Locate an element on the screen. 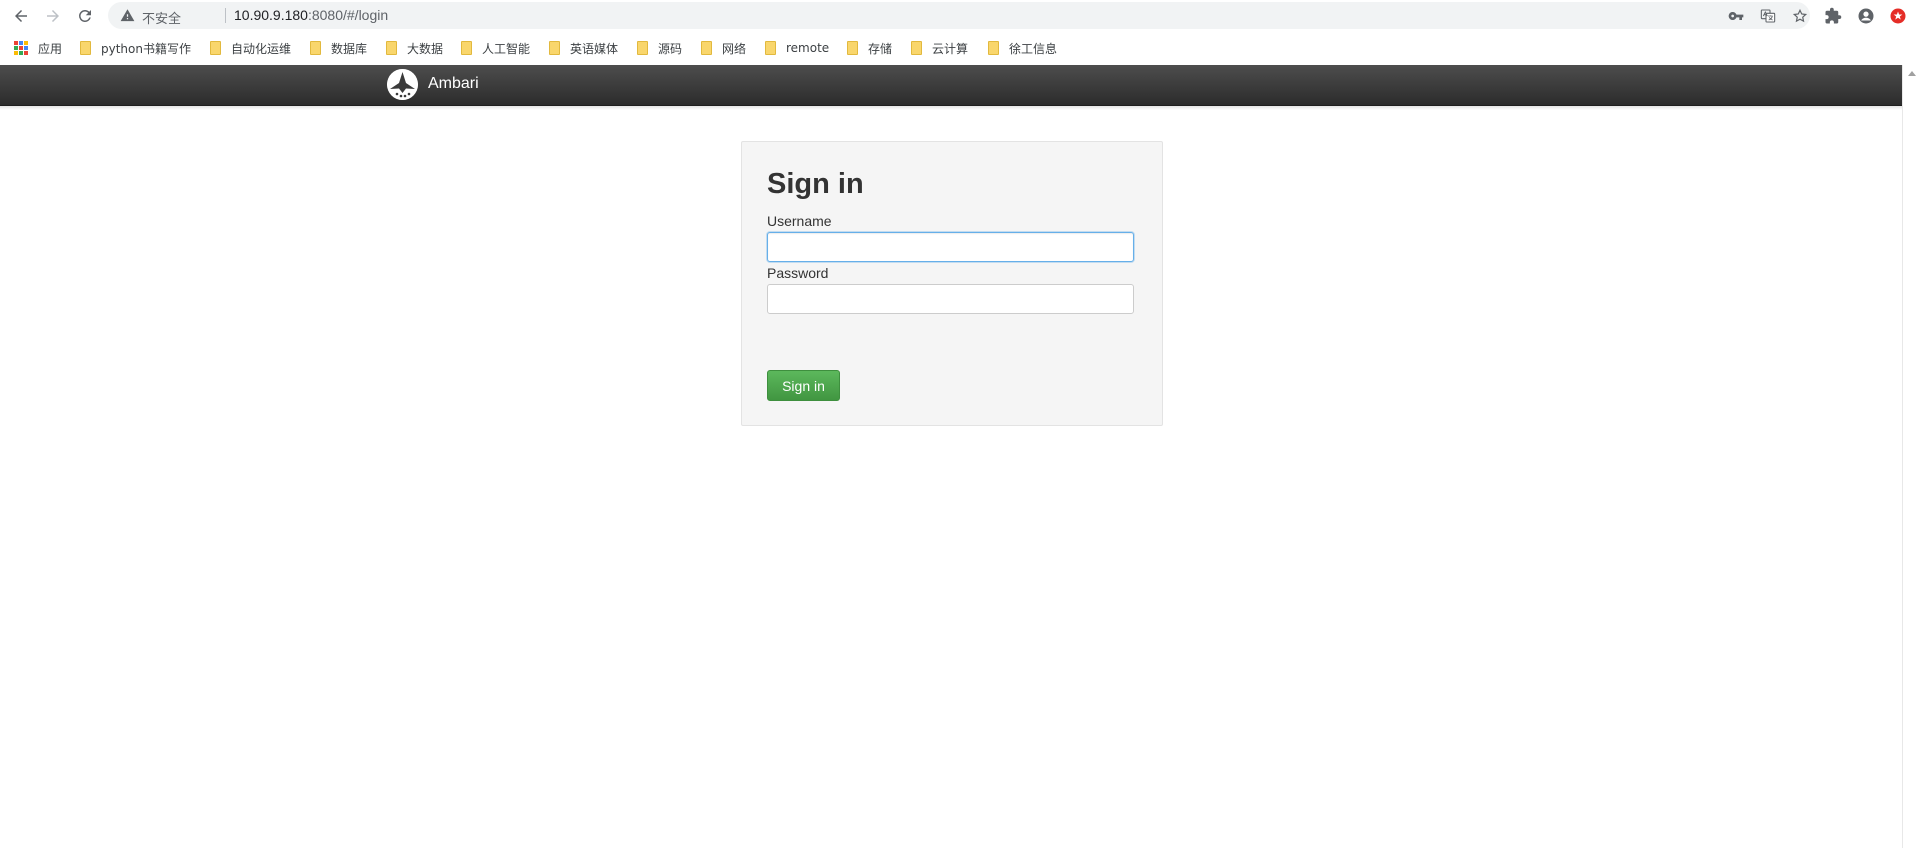  reload-icon is located at coordinates (85, 16).